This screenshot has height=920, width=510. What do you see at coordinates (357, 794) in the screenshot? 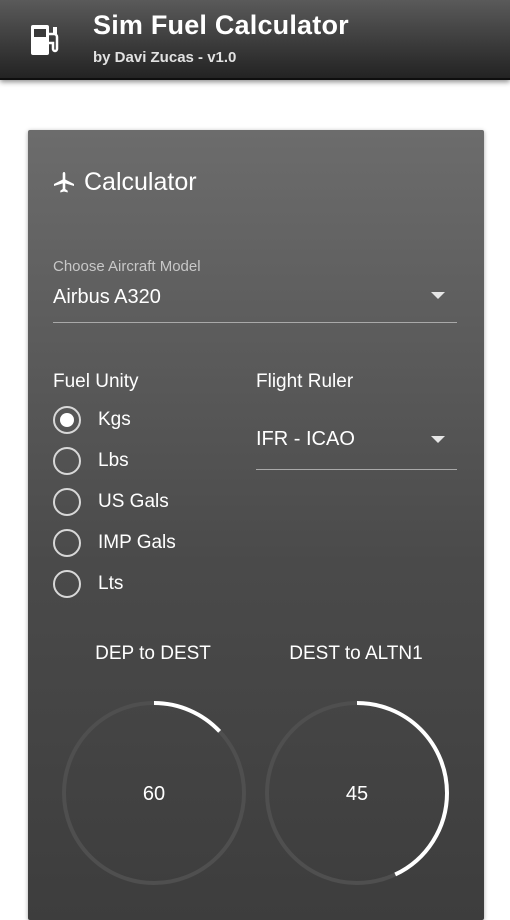
I see `dest-to-altn1-value: 45` at bounding box center [357, 794].